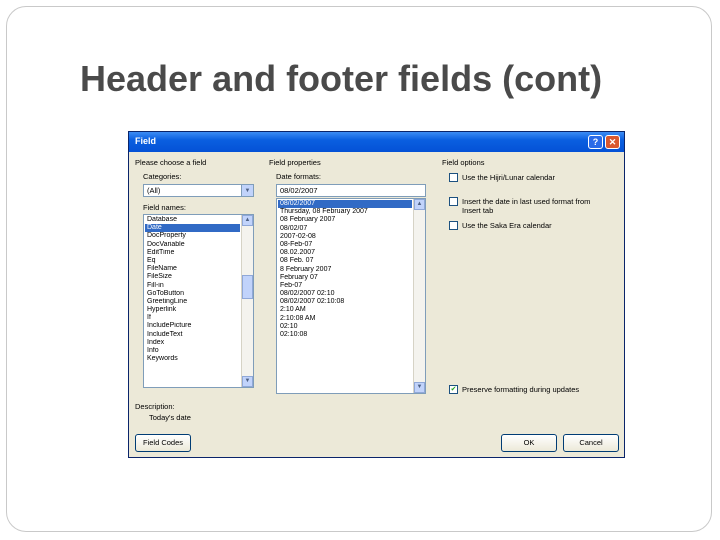 The height and width of the screenshot is (540, 720). I want to click on scroll-thumb, so click(247, 287).